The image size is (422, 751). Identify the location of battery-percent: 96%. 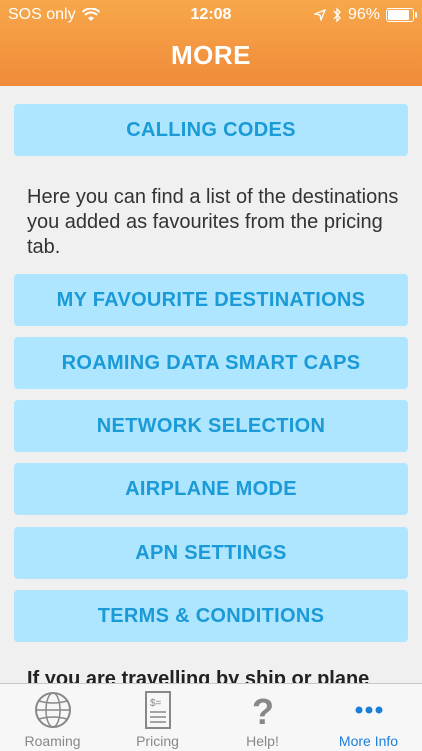
(363, 14).